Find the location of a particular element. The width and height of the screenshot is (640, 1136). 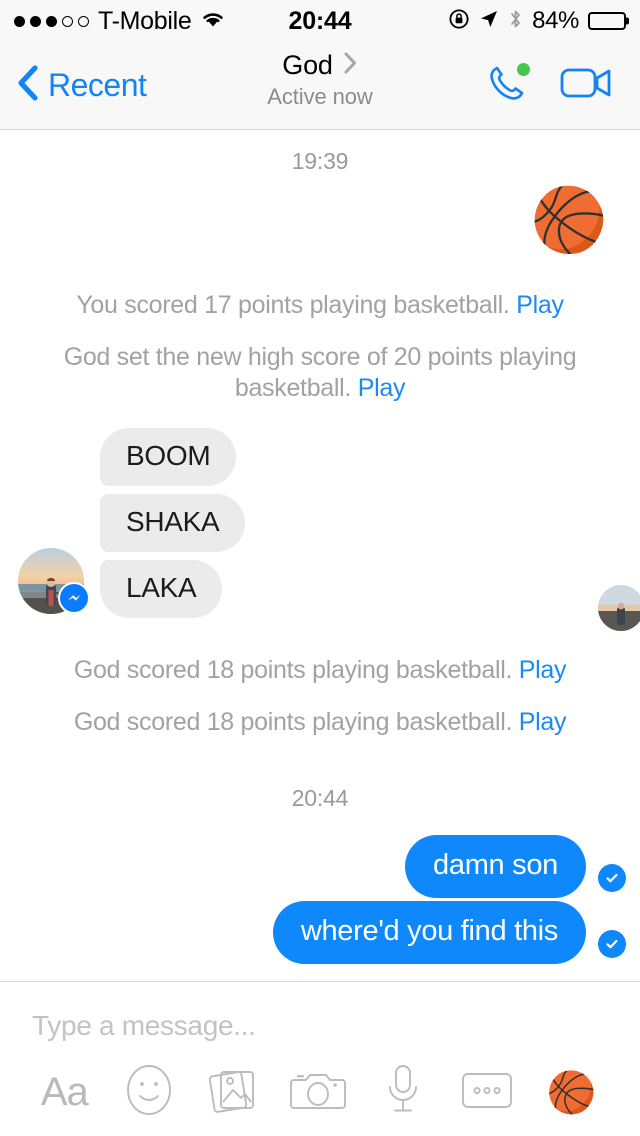

phone-call-icon is located at coordinates (507, 88).